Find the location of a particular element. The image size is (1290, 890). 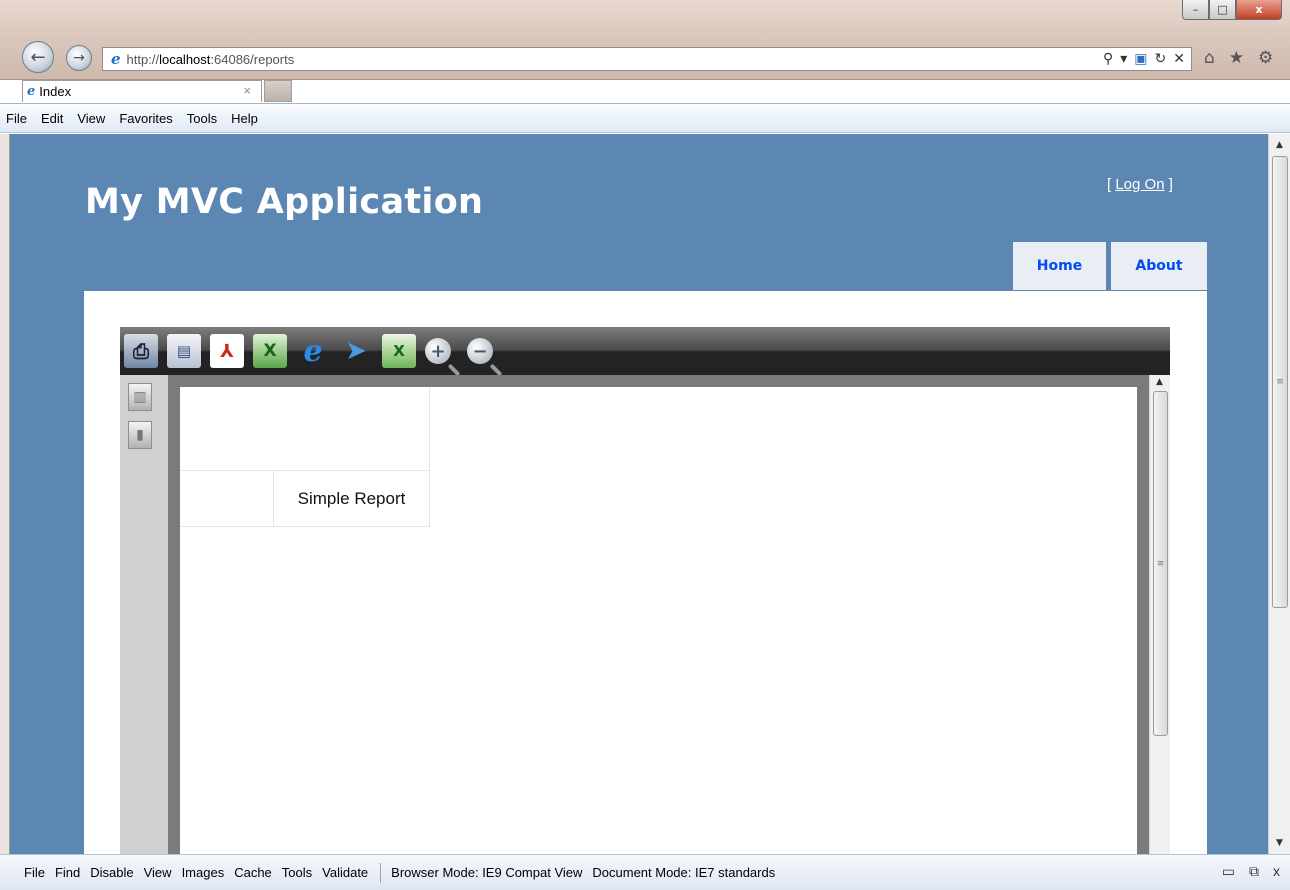

excel-icon: X is located at coordinates (270, 351).